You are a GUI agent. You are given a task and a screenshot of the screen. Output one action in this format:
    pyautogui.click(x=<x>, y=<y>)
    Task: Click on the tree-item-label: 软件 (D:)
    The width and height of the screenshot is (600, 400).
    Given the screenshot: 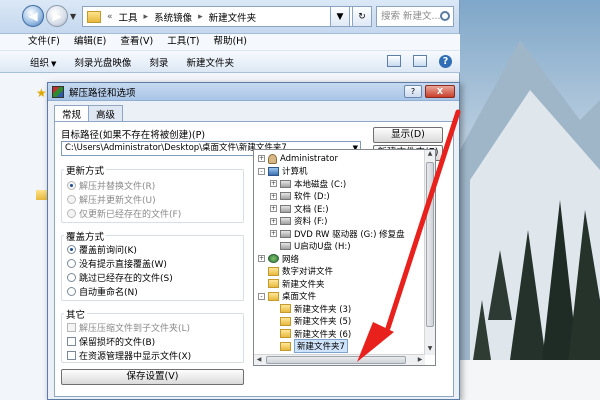 What is the action you would take?
    pyautogui.click(x=312, y=197)
    